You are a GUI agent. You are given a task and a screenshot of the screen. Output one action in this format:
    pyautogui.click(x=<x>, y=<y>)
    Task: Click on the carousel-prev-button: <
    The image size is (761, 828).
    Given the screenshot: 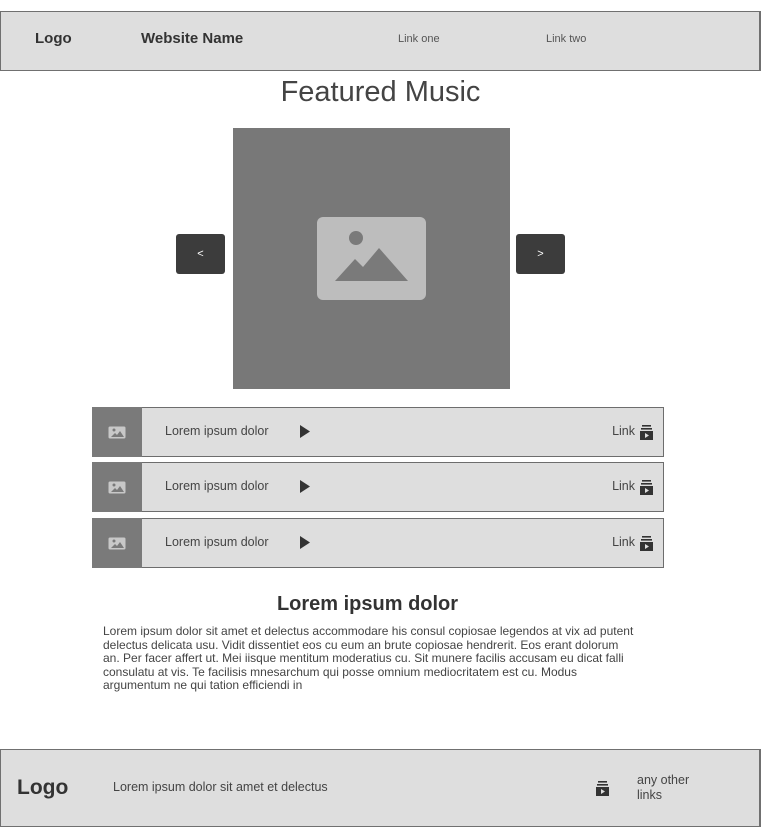 What is the action you would take?
    pyautogui.click(x=200, y=254)
    